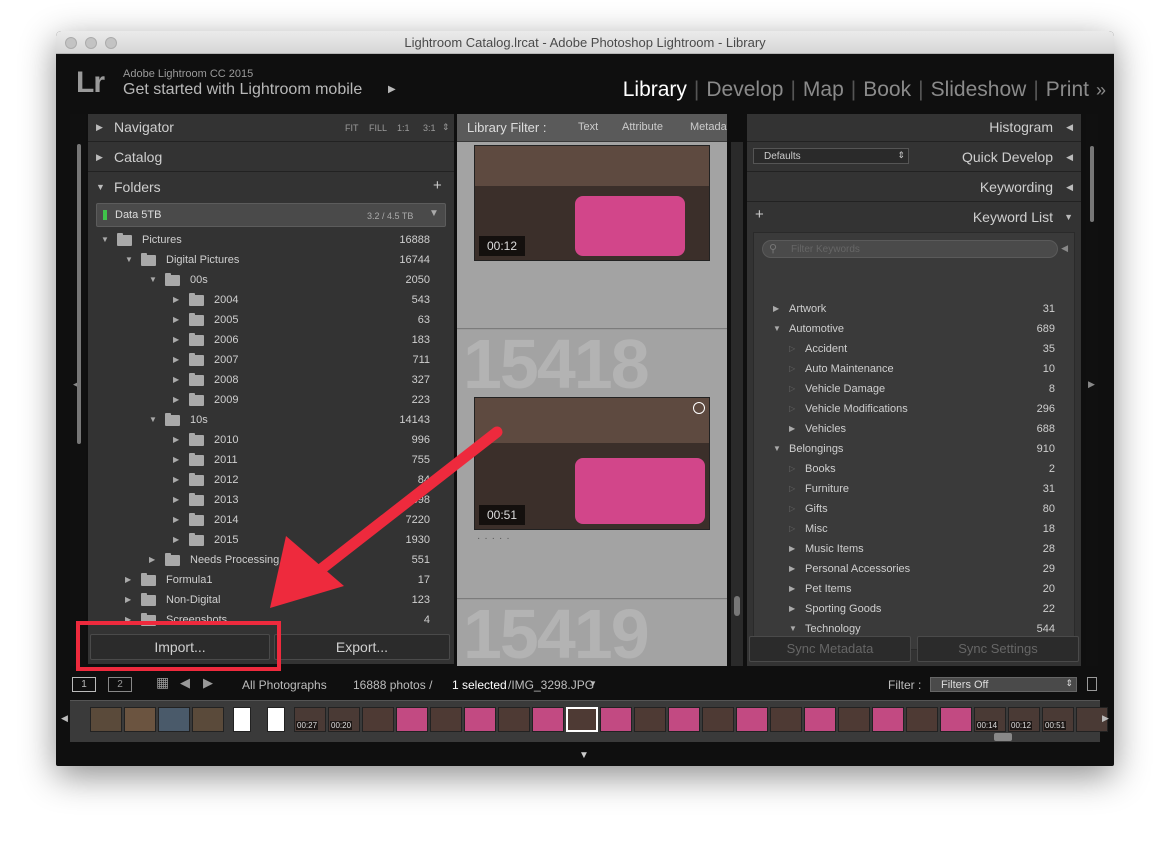 Image resolution: width=1170 pixels, height=846 pixels. Describe the element at coordinates (271, 521) in the screenshot. I see `folder-row: ▶ 2014 7220` at that location.